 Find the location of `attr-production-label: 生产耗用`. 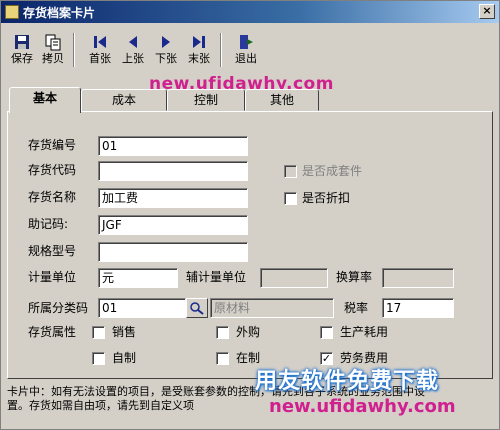

attr-production-label: 生产耗用 is located at coordinates (364, 332).